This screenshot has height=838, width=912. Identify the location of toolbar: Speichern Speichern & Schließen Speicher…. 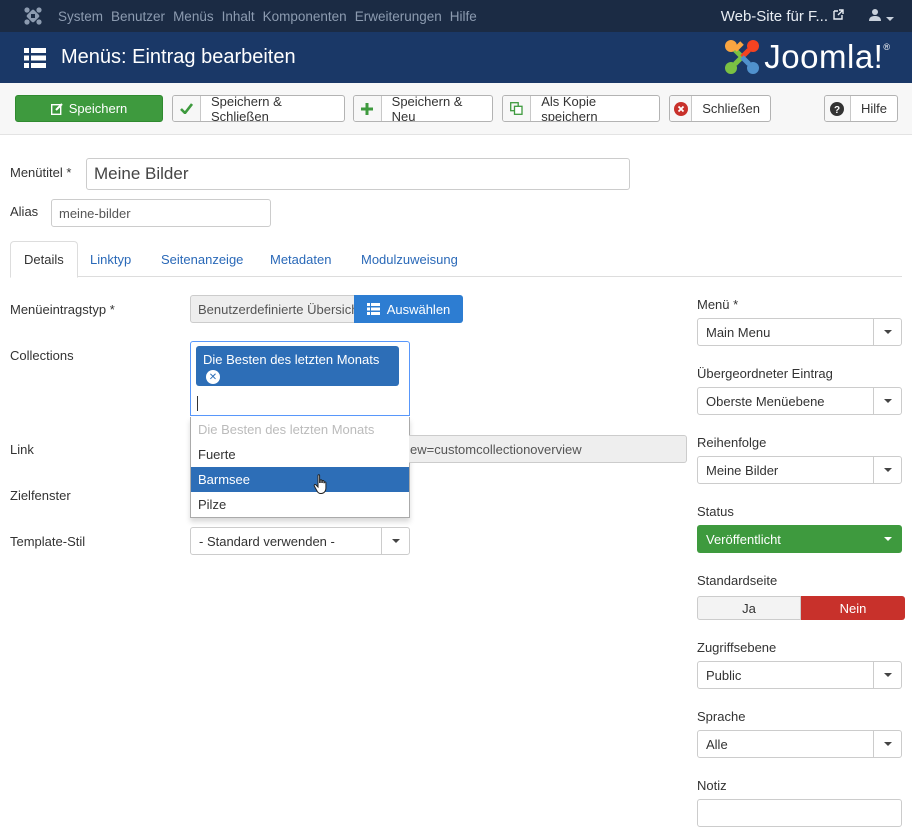
(456, 109).